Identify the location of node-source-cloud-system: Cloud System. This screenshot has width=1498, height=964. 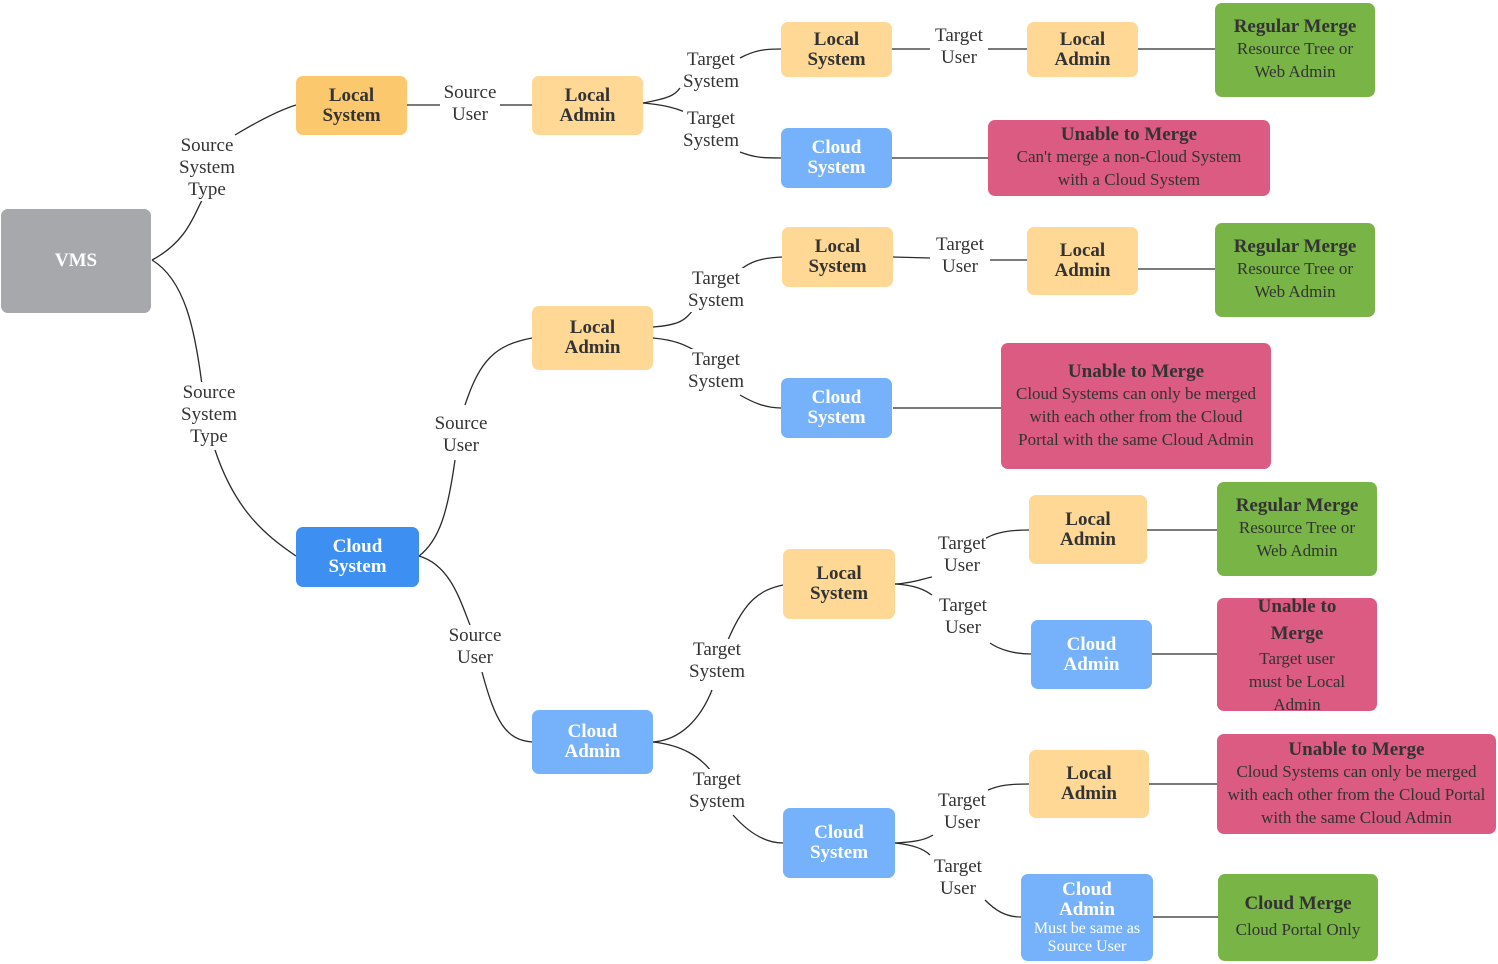
(357, 557).